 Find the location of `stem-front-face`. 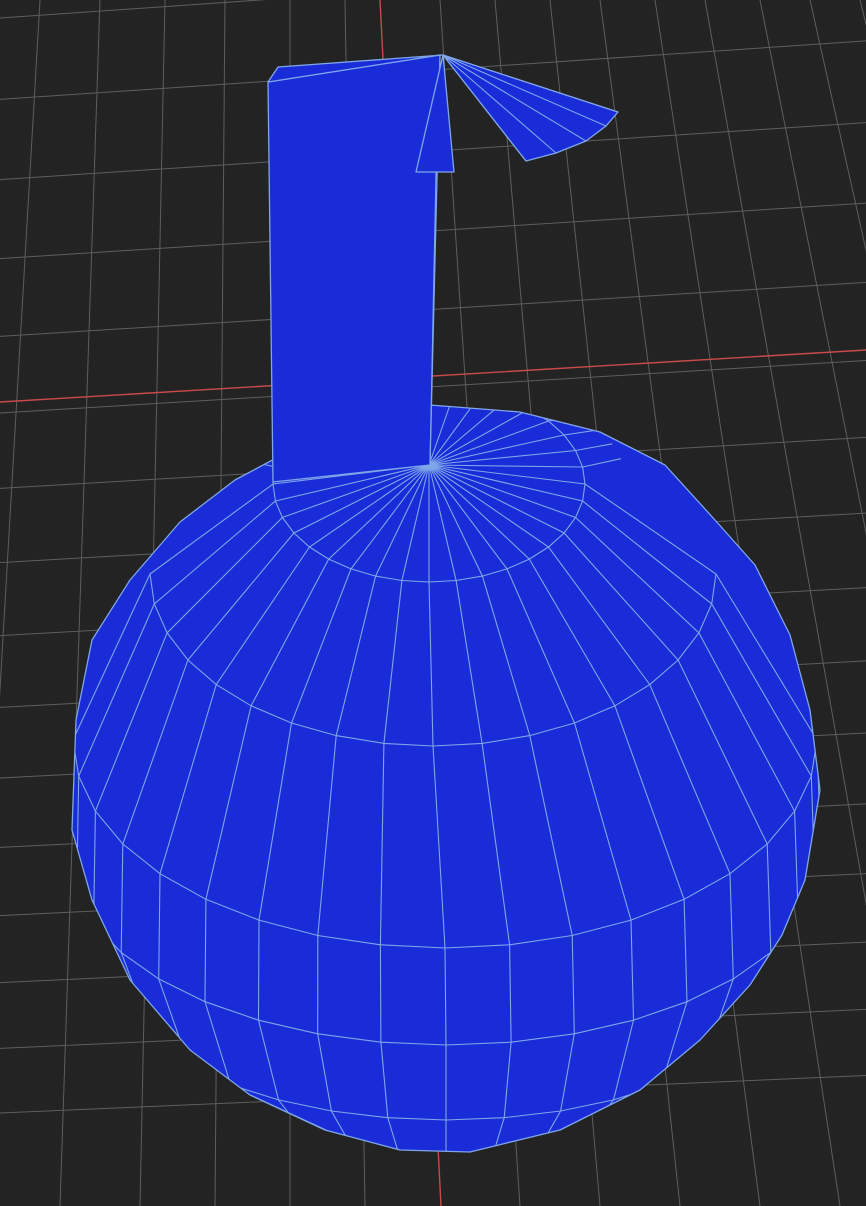

stem-front-face is located at coordinates (354, 268).